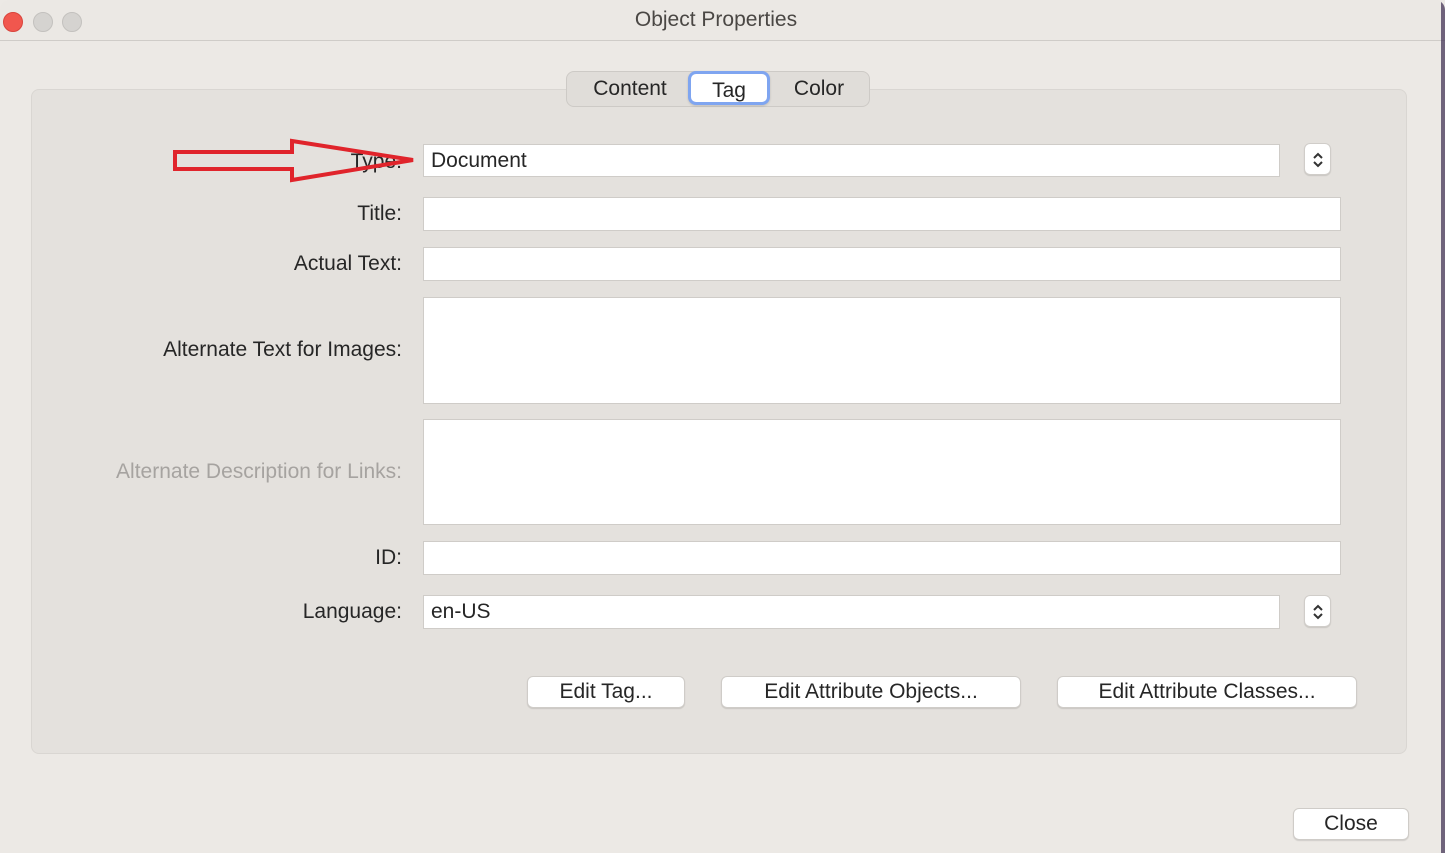 This screenshot has width=1445, height=853. I want to click on type-field, so click(851, 160).